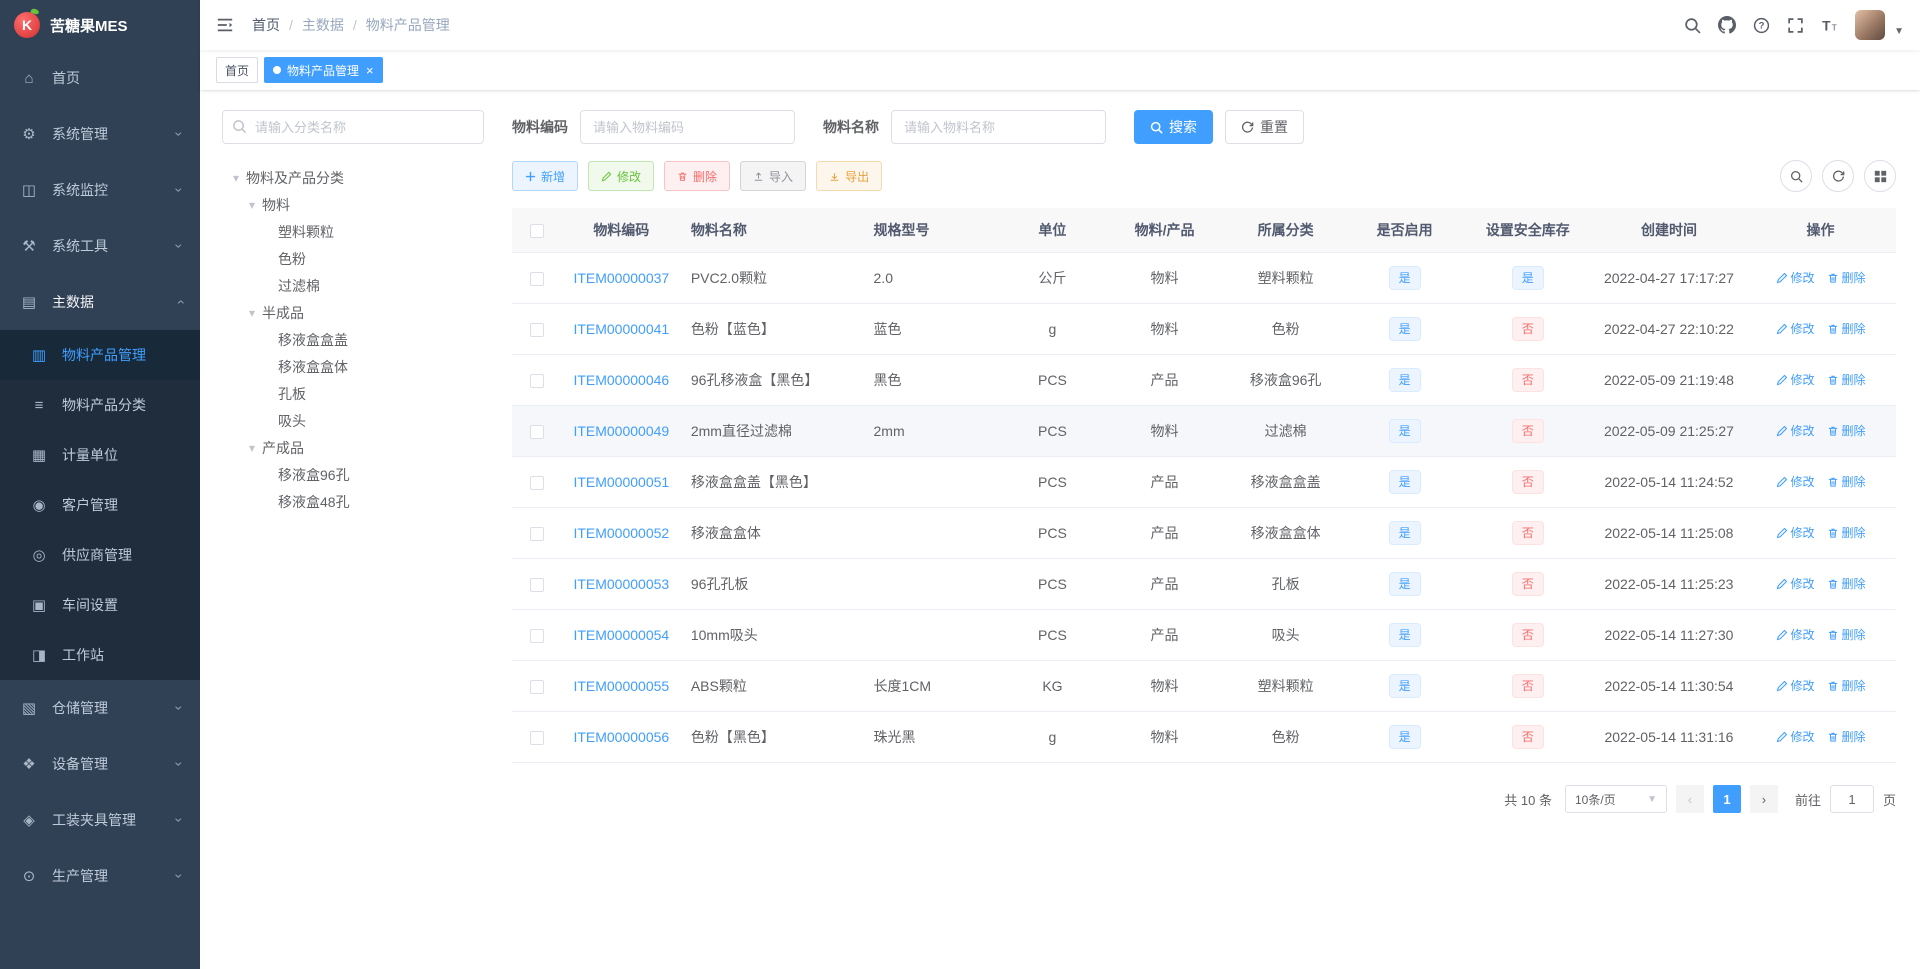 This screenshot has width=1920, height=969. What do you see at coordinates (1727, 25) in the screenshot?
I see `github-icon` at bounding box center [1727, 25].